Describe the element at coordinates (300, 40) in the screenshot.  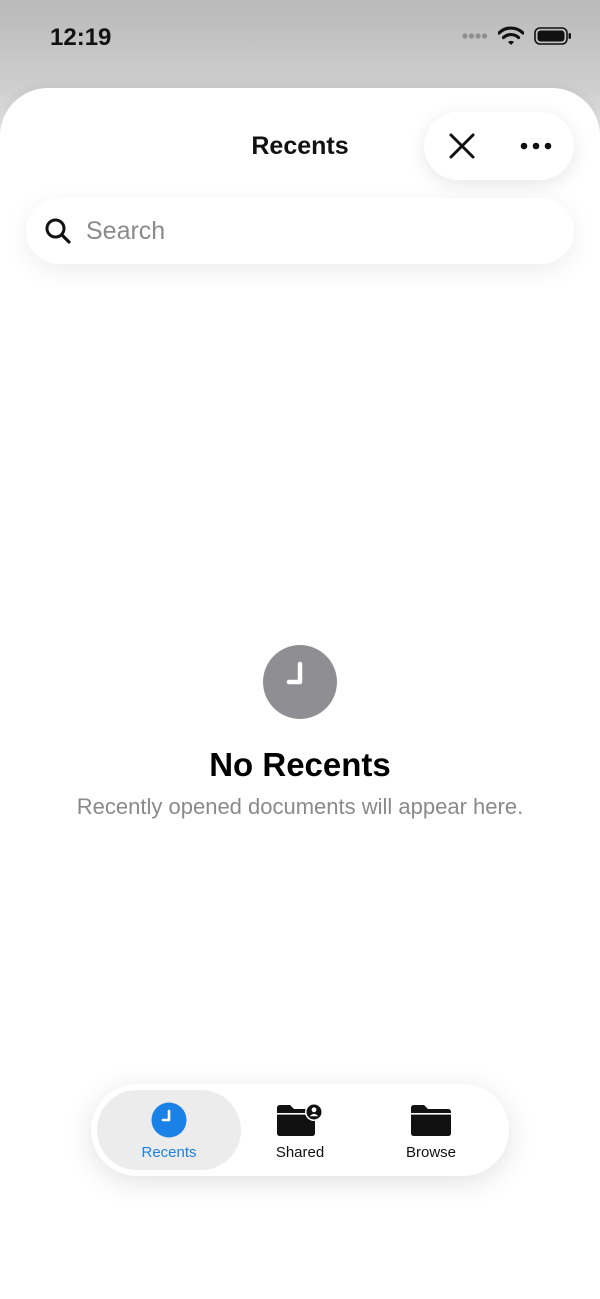
I see `status-bar: 12:19` at that location.